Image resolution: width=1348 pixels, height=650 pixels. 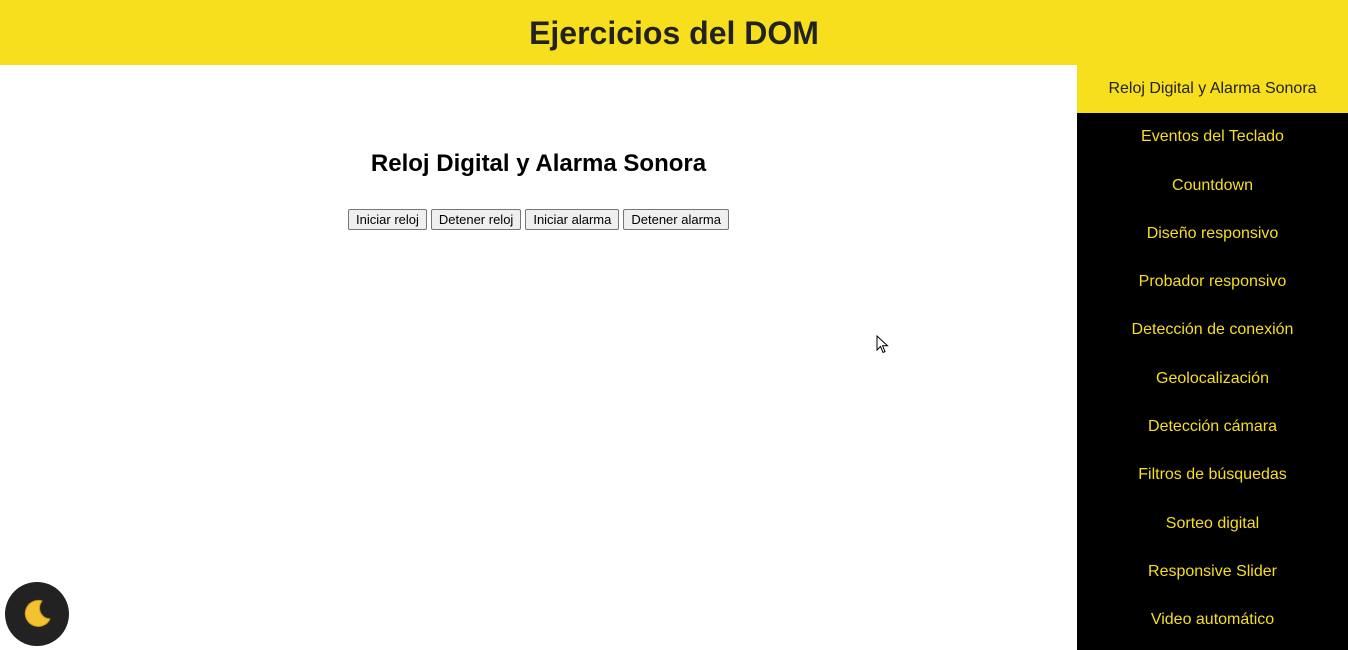 I want to click on sidebar-item-reloj-digital: Reloj Digital y Alarma Sonora, so click(x=1212, y=89).